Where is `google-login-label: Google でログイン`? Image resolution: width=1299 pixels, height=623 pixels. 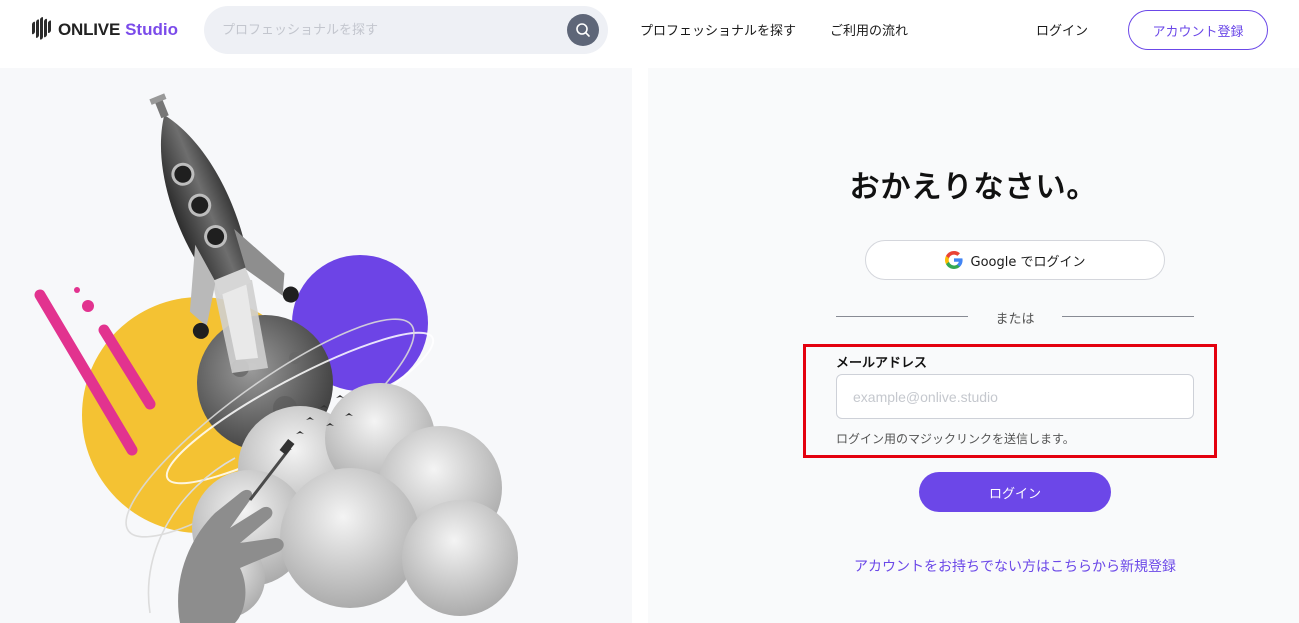 google-login-label: Google でログイン is located at coordinates (1028, 262).